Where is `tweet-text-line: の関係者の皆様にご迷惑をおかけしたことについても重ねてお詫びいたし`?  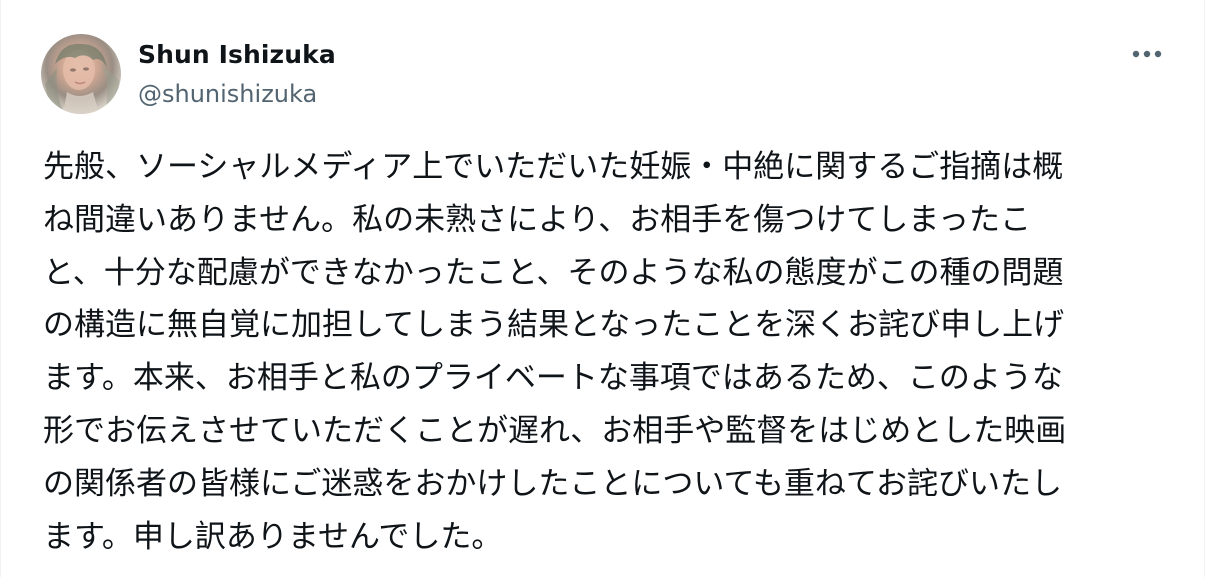
tweet-text-line: の関係者の皆様にご迷惑をおかけしたことについても重ねてお詫びいたし is located at coordinates (552, 483).